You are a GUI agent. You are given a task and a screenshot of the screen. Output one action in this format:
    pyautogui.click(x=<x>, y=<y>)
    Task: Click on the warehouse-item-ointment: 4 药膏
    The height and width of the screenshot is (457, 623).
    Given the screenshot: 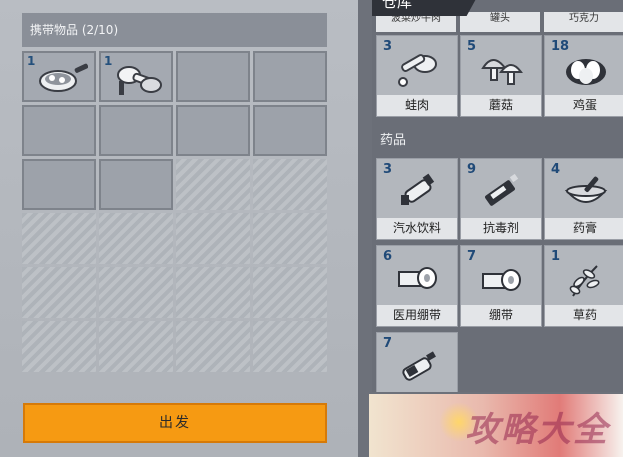 What is the action you would take?
    pyautogui.click(x=583, y=199)
    